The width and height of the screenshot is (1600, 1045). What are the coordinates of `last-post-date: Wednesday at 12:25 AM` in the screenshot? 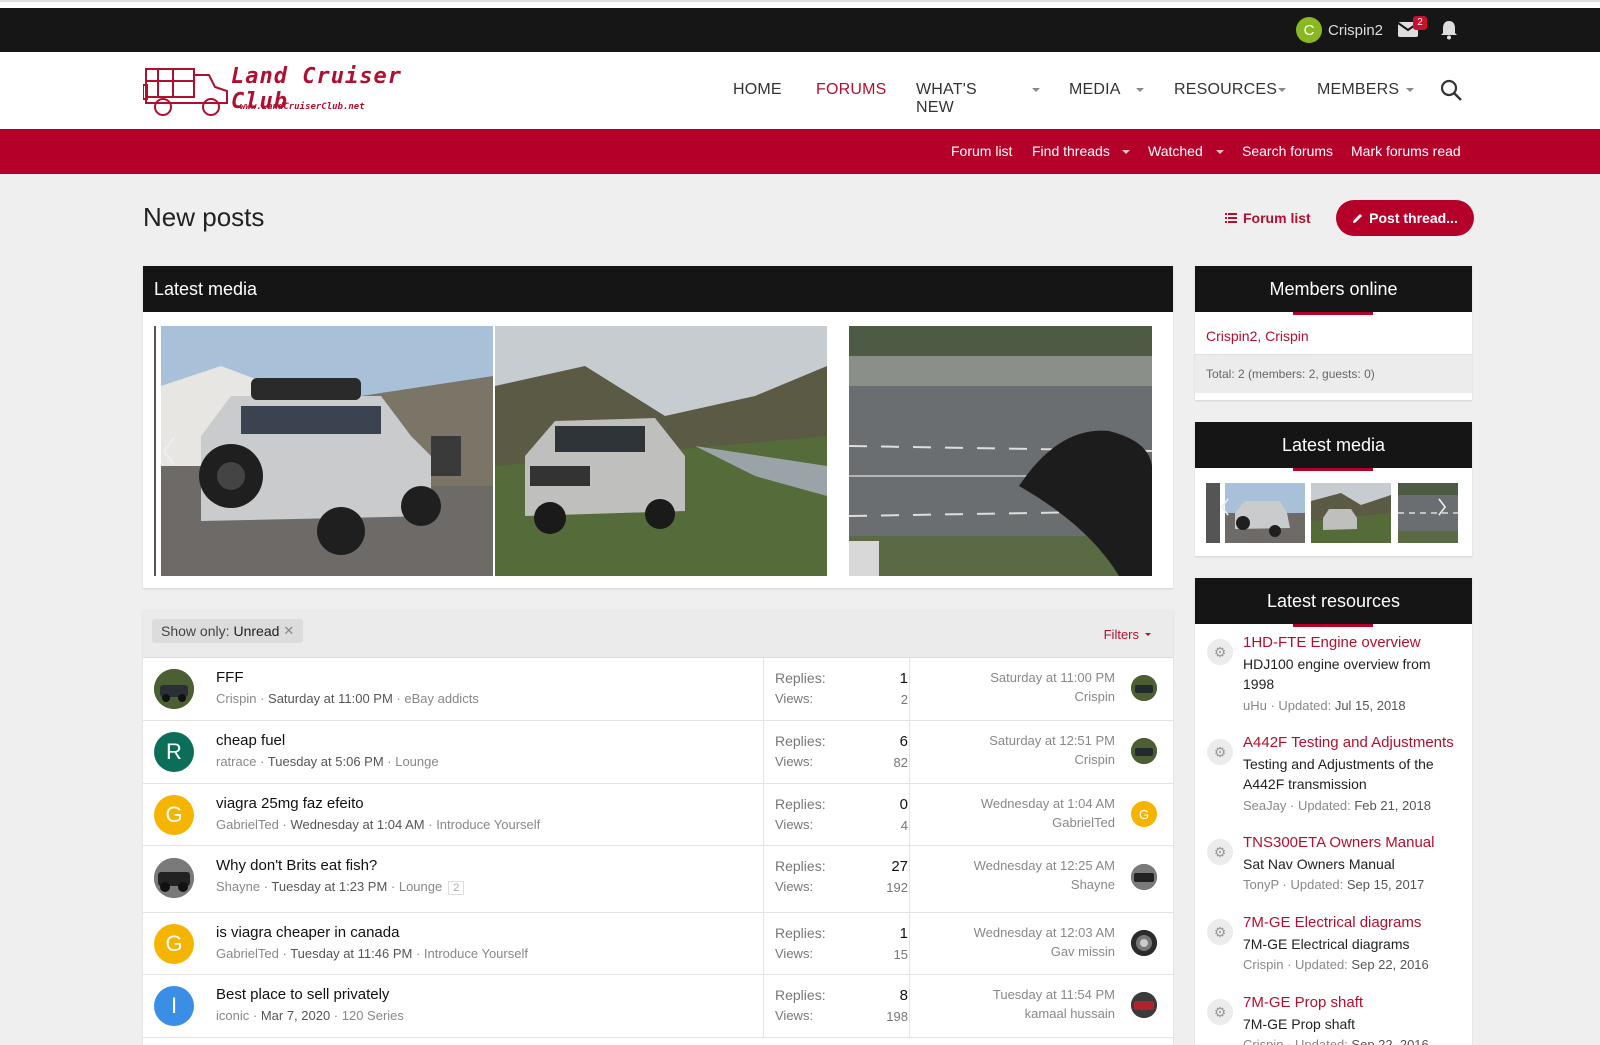 It's located at (1044, 865).